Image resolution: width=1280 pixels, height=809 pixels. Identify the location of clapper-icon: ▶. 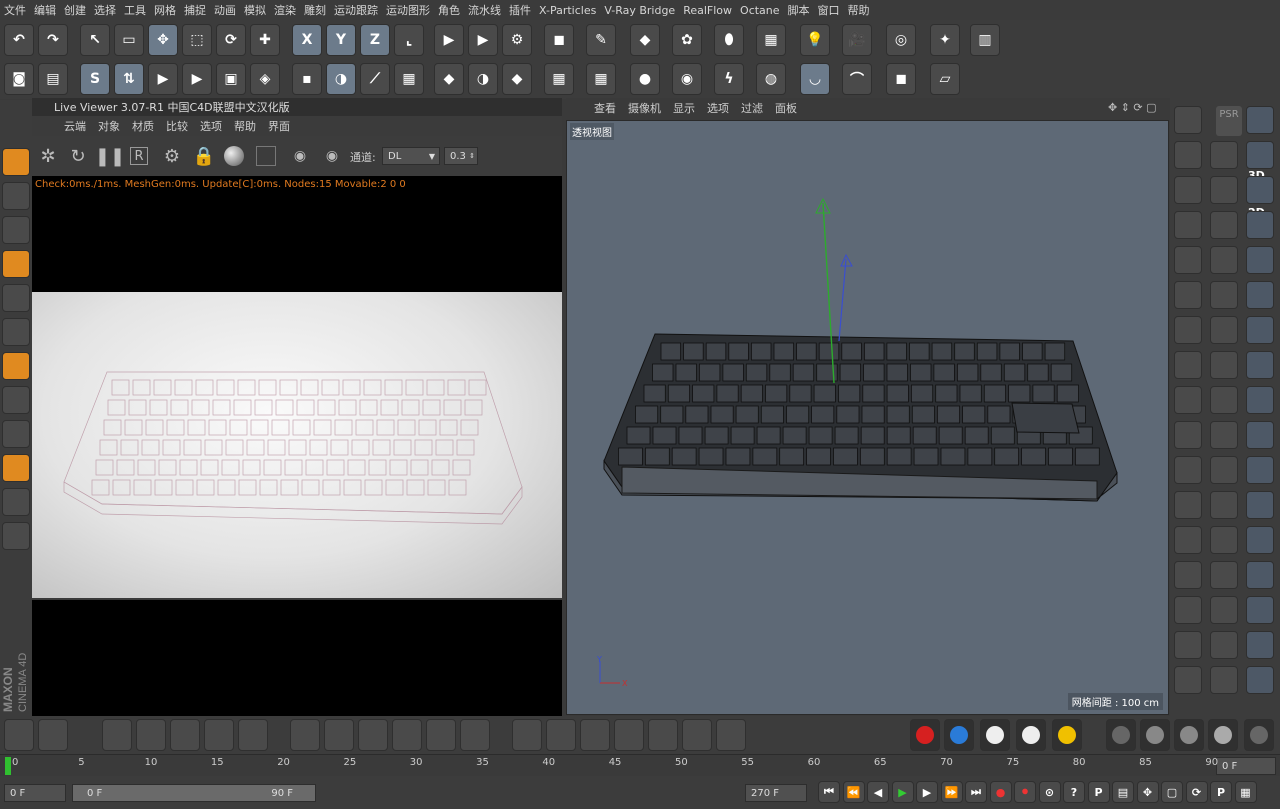
(197, 79).